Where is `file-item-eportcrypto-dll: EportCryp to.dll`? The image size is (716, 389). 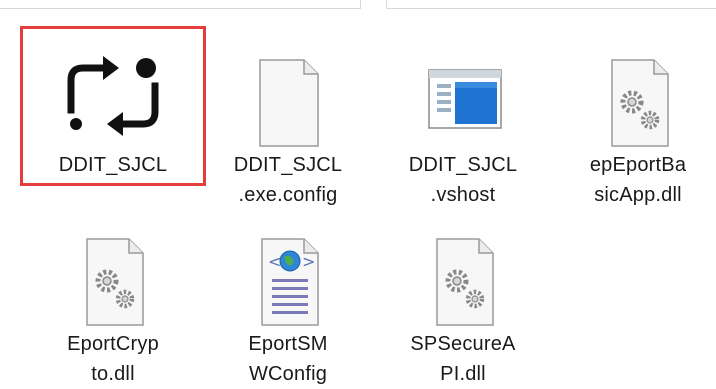 file-item-eportcrypto-dll: EportCryp to.dll is located at coordinates (113, 295).